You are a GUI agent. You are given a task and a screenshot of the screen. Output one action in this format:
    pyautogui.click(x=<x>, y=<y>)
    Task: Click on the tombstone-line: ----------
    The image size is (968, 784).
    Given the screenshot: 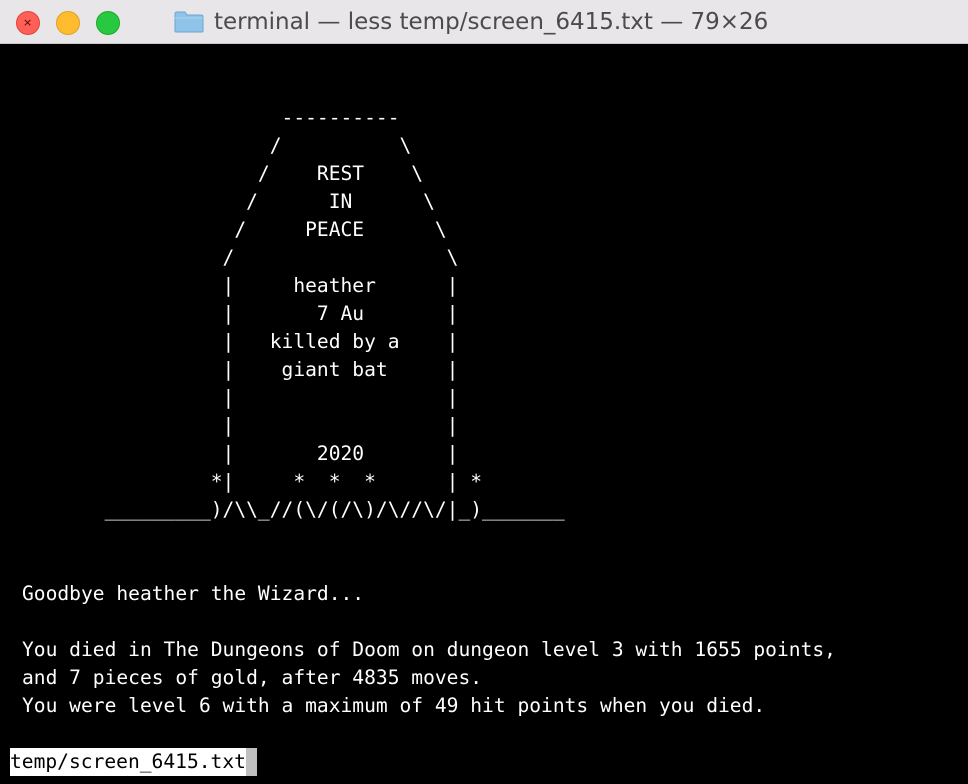 What is the action you would take?
    pyautogui.click(x=211, y=117)
    